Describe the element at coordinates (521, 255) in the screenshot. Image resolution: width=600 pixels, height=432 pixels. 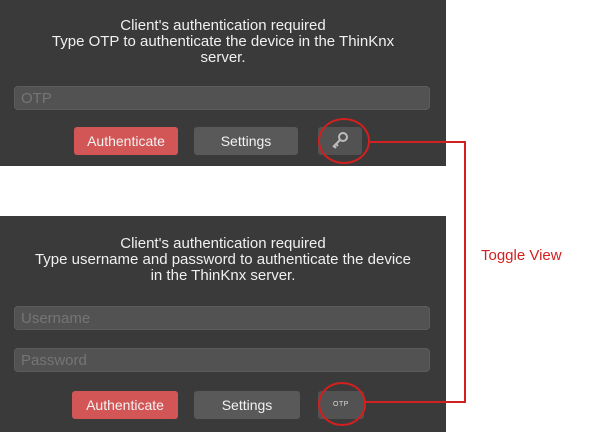
I see `toggle-view-annotation: Toggle View` at that location.